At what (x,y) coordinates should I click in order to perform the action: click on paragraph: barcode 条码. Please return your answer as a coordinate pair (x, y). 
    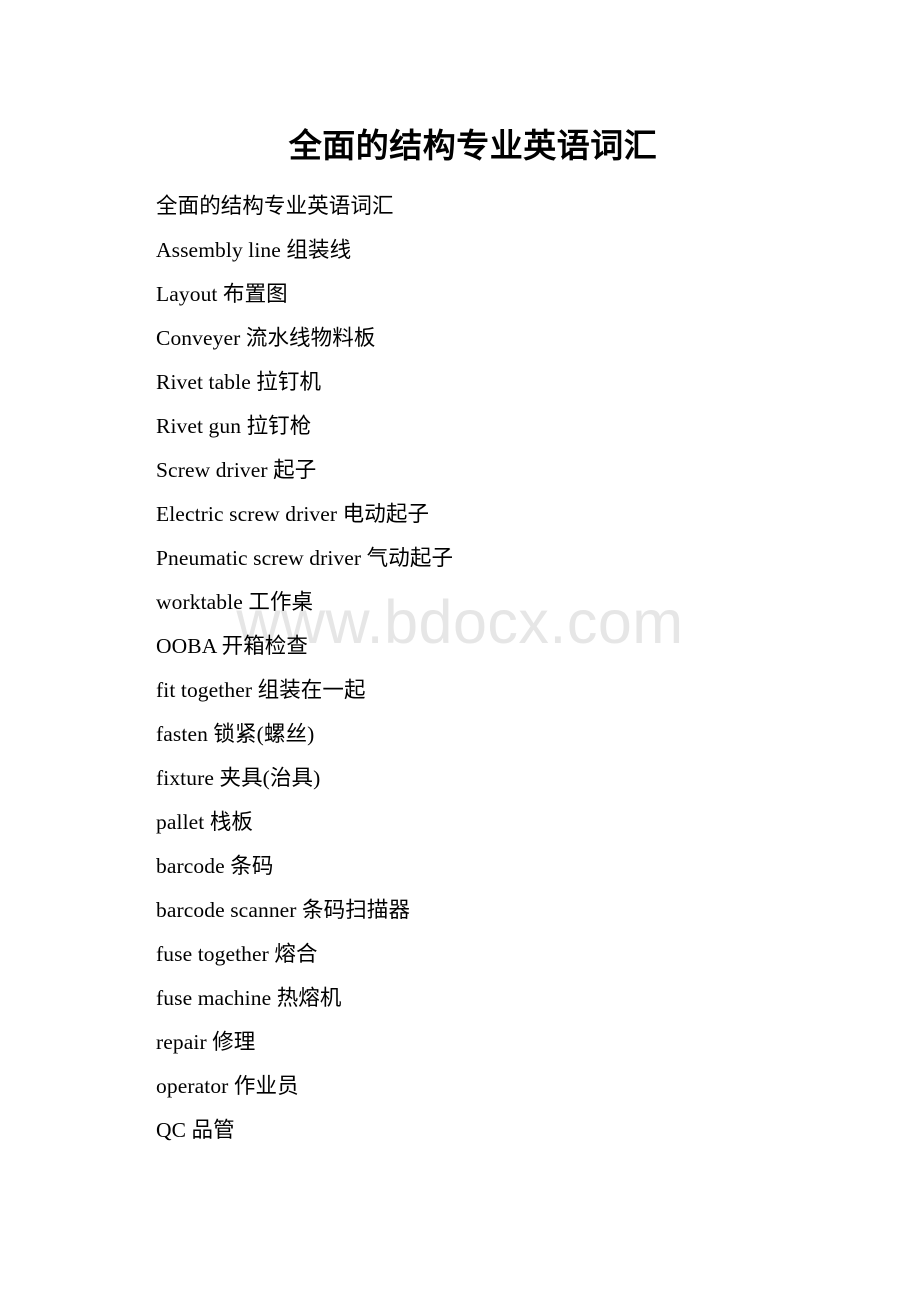
    Looking at the image, I should click on (215, 865).